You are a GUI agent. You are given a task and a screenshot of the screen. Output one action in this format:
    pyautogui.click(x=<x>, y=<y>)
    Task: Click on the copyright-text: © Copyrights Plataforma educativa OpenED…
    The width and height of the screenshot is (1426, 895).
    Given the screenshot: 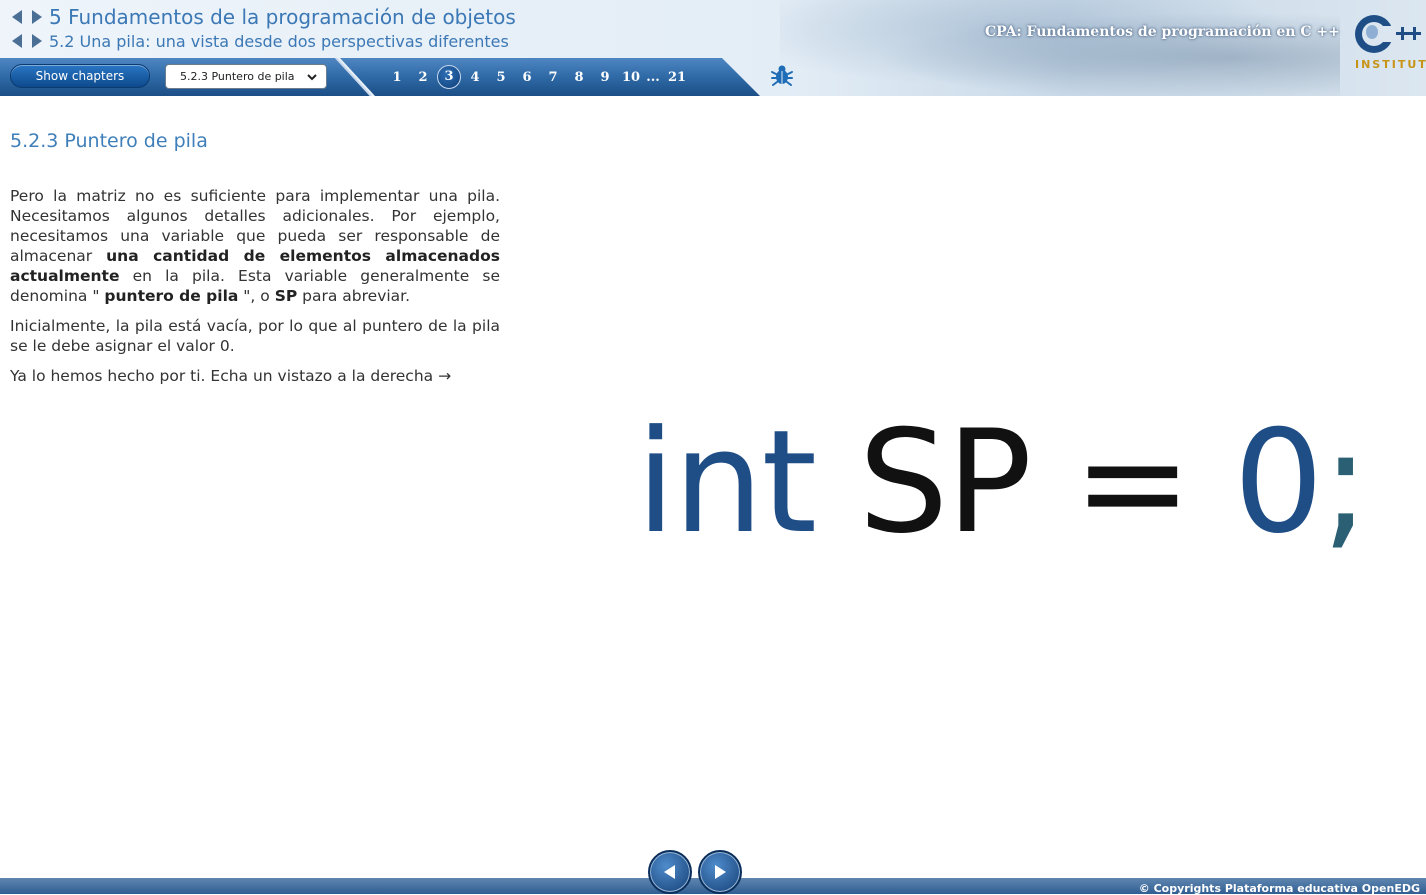 What is the action you would take?
    pyautogui.click(x=1279, y=888)
    